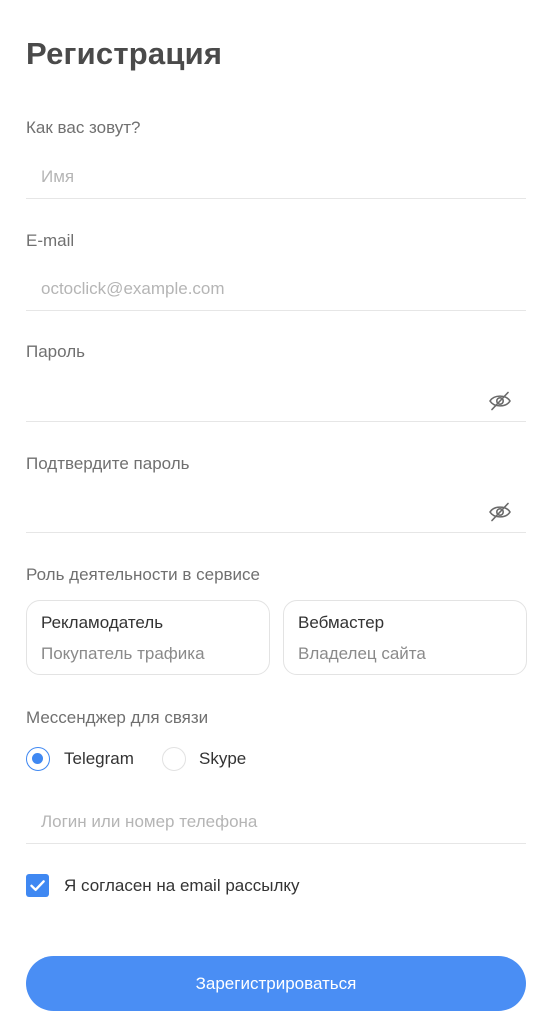 The height and width of the screenshot is (1024, 544). Describe the element at coordinates (143, 574) in the screenshot. I see `role-label: Роль деятельности в сервисе` at that location.